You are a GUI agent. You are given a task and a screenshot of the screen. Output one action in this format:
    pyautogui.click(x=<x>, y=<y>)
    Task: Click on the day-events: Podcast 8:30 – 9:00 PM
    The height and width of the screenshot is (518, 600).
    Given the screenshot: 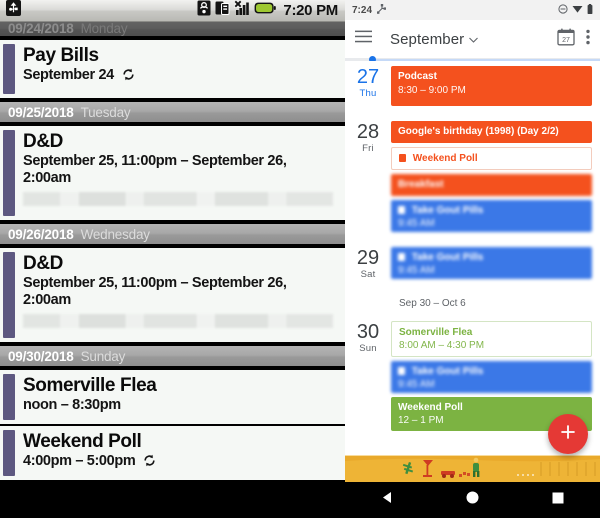 What is the action you would take?
    pyautogui.click(x=491, y=88)
    